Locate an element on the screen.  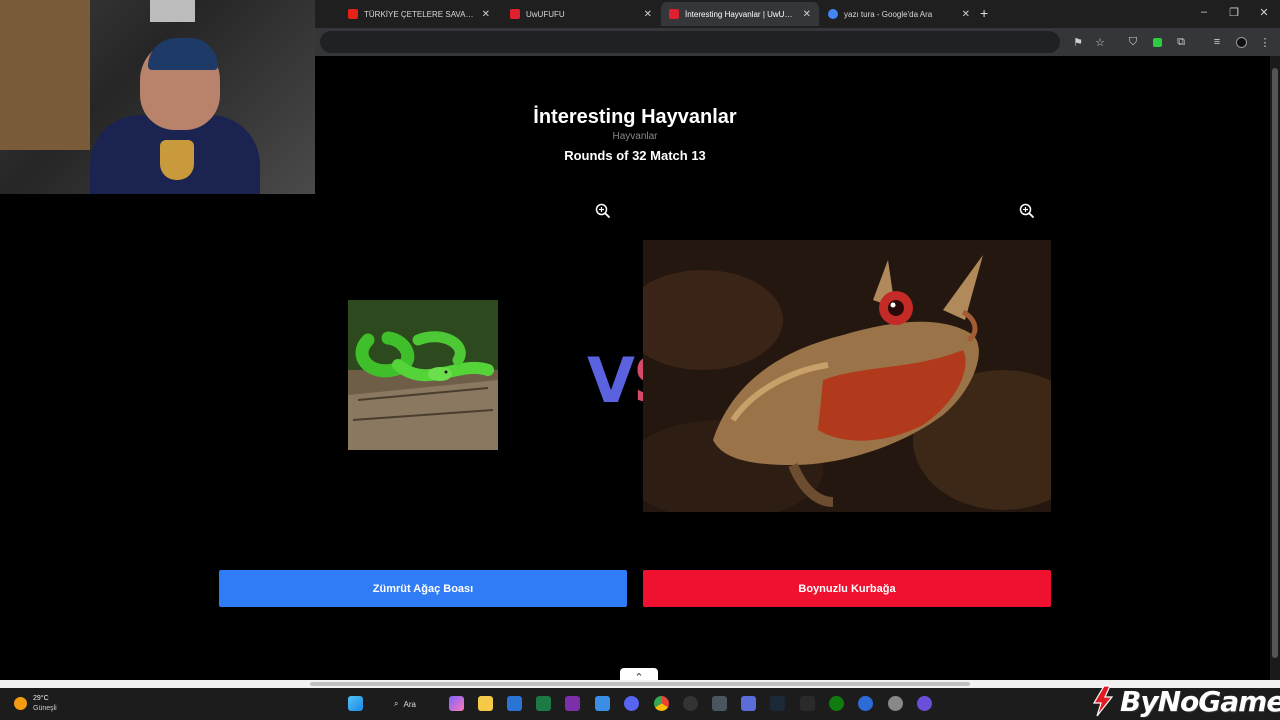
vertical-scrollbar is located at coordinates (1275, 368).